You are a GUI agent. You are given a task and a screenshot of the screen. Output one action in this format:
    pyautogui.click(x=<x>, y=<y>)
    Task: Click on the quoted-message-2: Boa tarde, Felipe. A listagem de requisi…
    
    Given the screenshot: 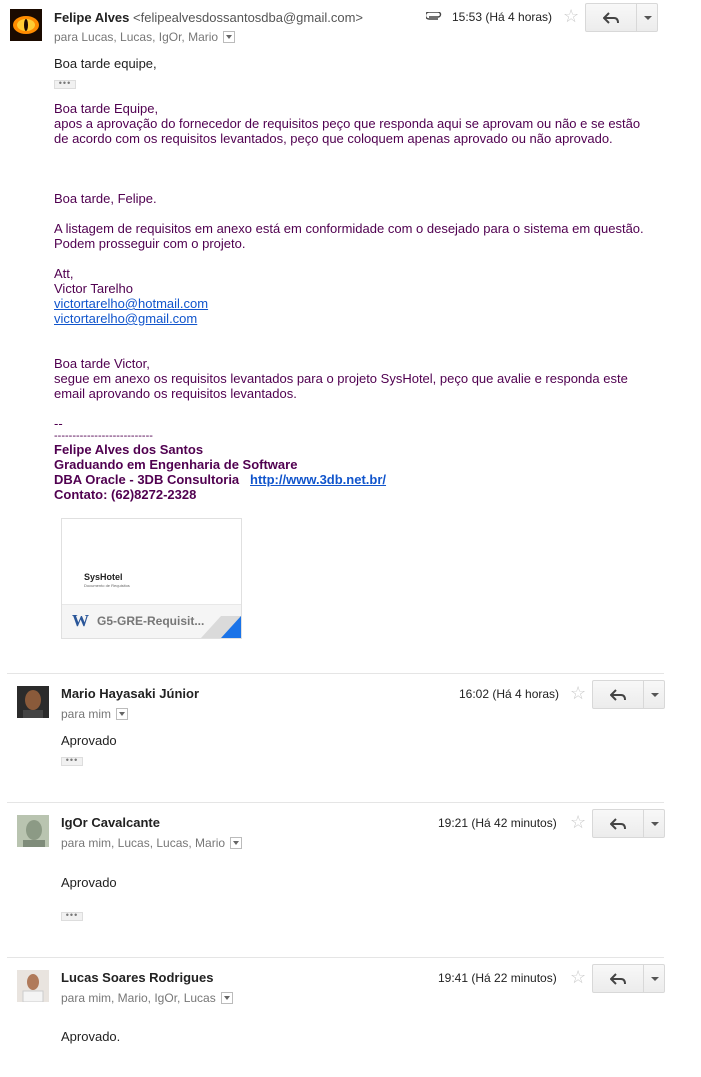 What is the action you would take?
    pyautogui.click(x=349, y=258)
    